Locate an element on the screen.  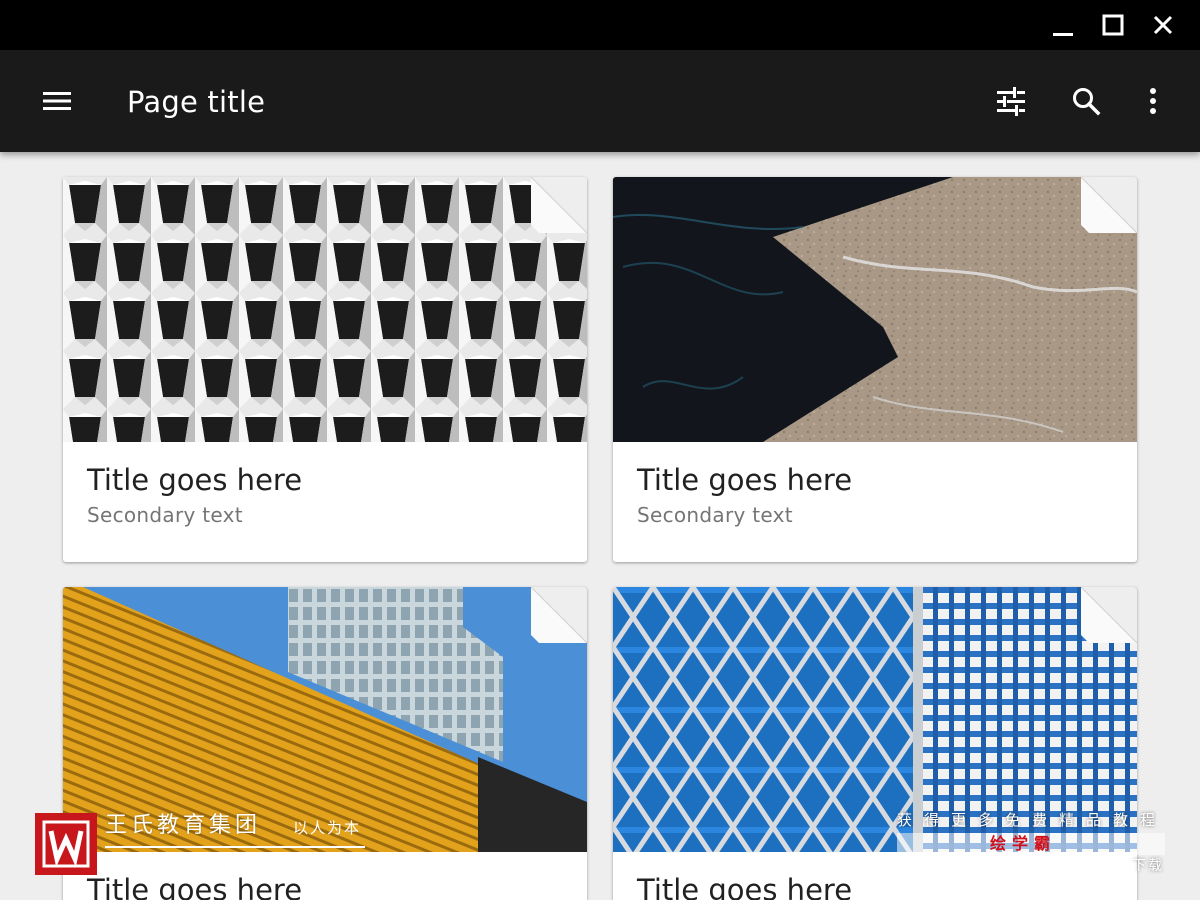
w-logo-icon is located at coordinates (66, 844).